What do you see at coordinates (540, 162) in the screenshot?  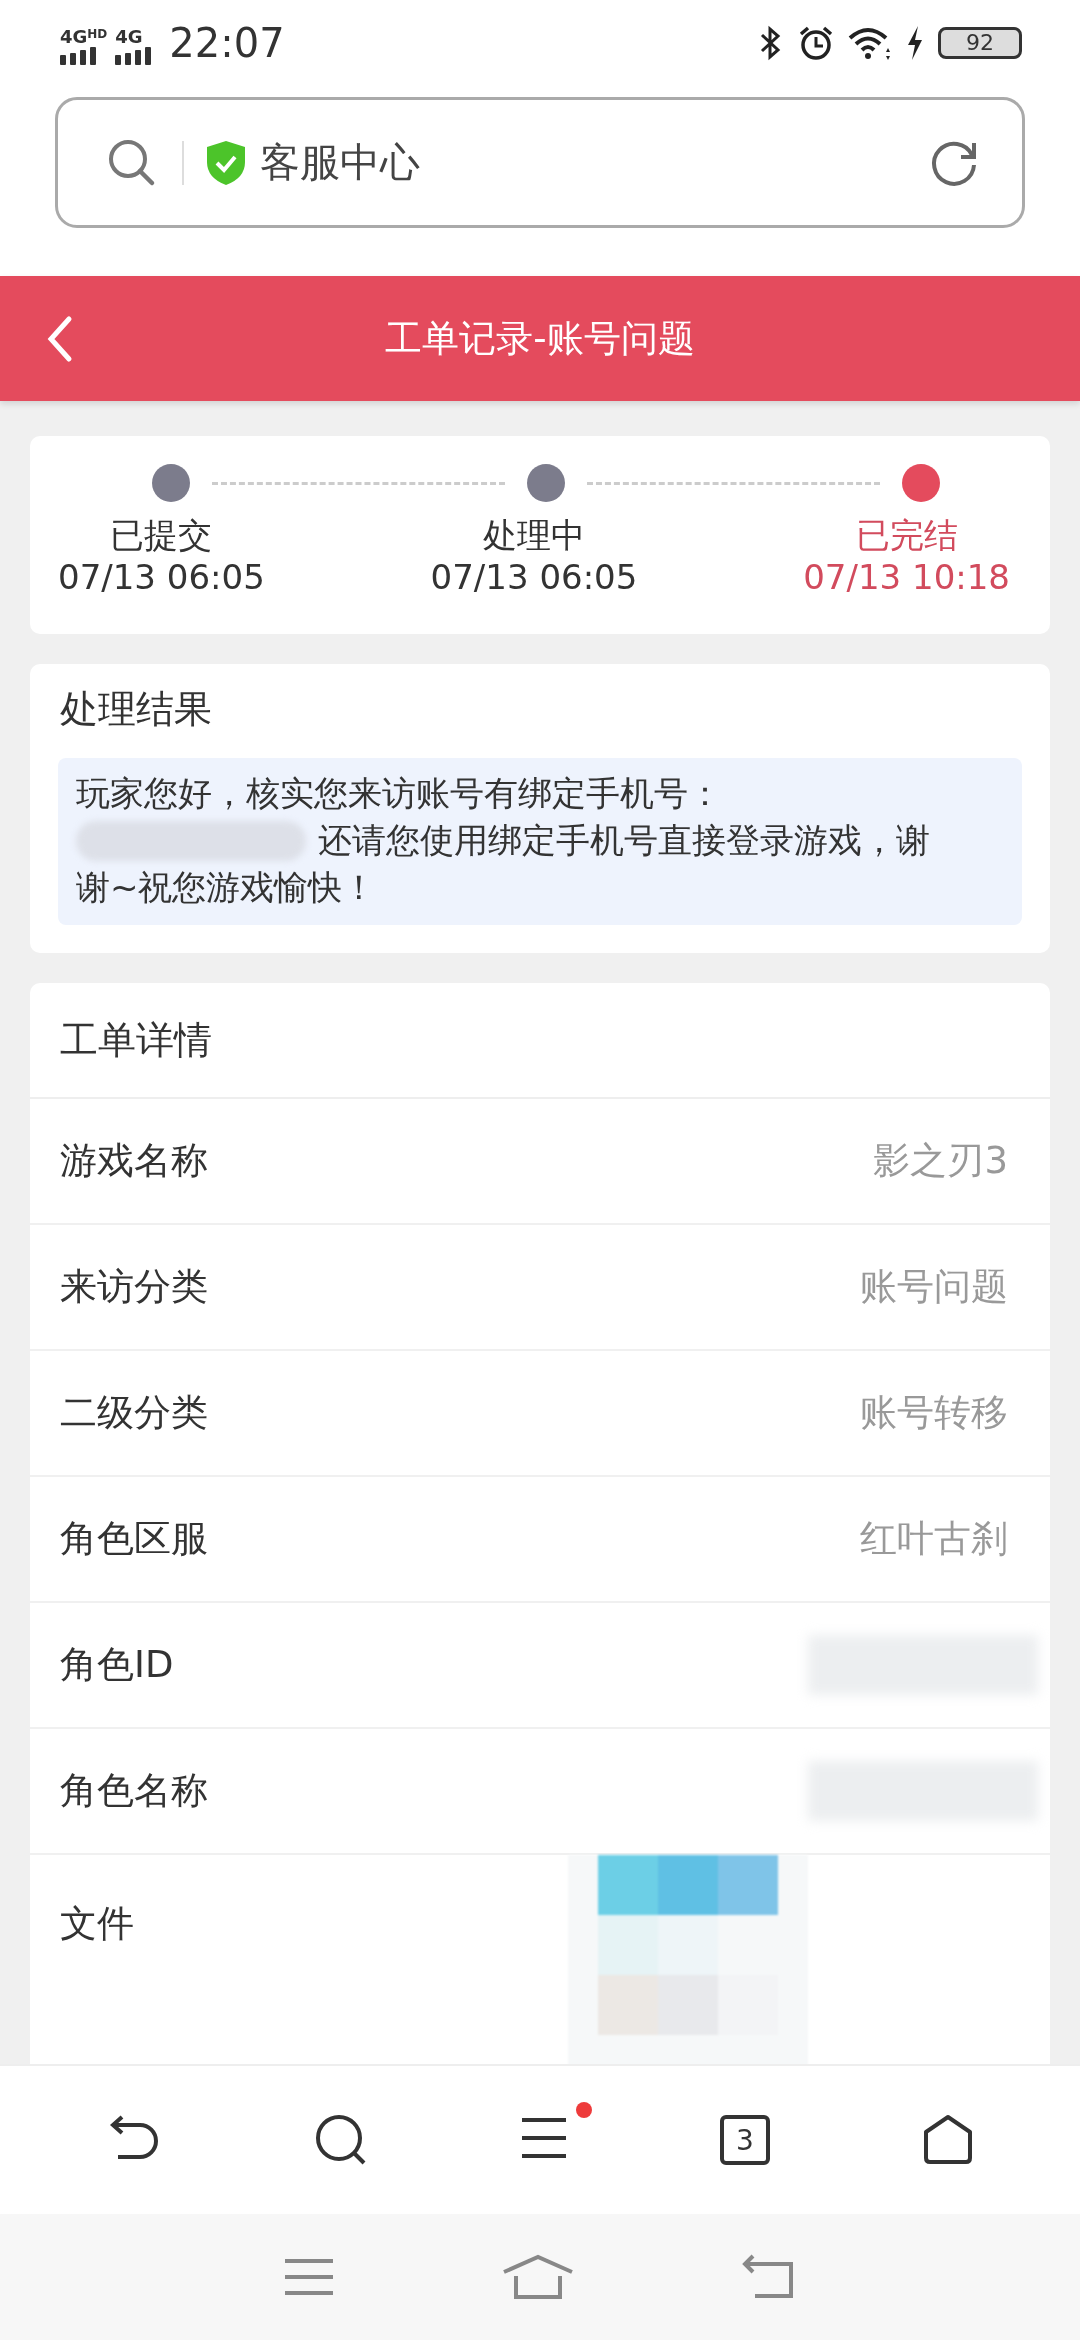 I see `address-bar: 客服中心` at bounding box center [540, 162].